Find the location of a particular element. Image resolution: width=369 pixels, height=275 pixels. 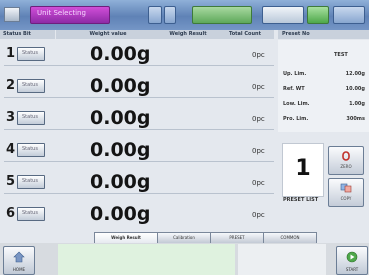

title-tab: Unit Selecting is located at coordinates (70, 15).